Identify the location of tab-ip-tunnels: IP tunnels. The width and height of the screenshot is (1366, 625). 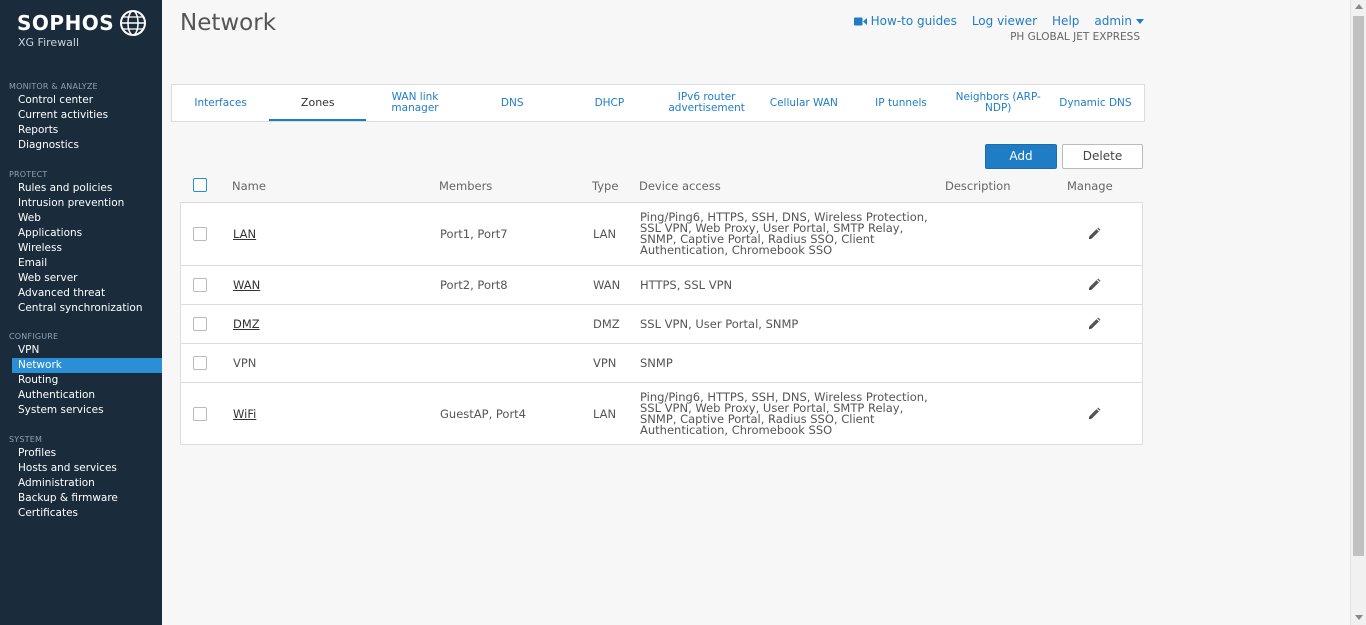
(900, 103).